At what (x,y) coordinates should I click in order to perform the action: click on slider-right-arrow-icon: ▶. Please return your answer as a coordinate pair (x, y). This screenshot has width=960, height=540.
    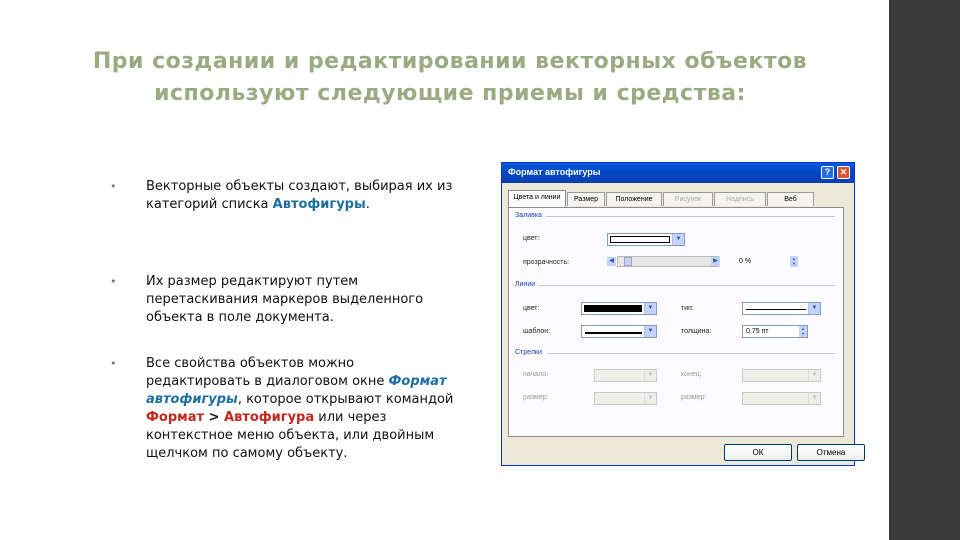
    Looking at the image, I should click on (715, 261).